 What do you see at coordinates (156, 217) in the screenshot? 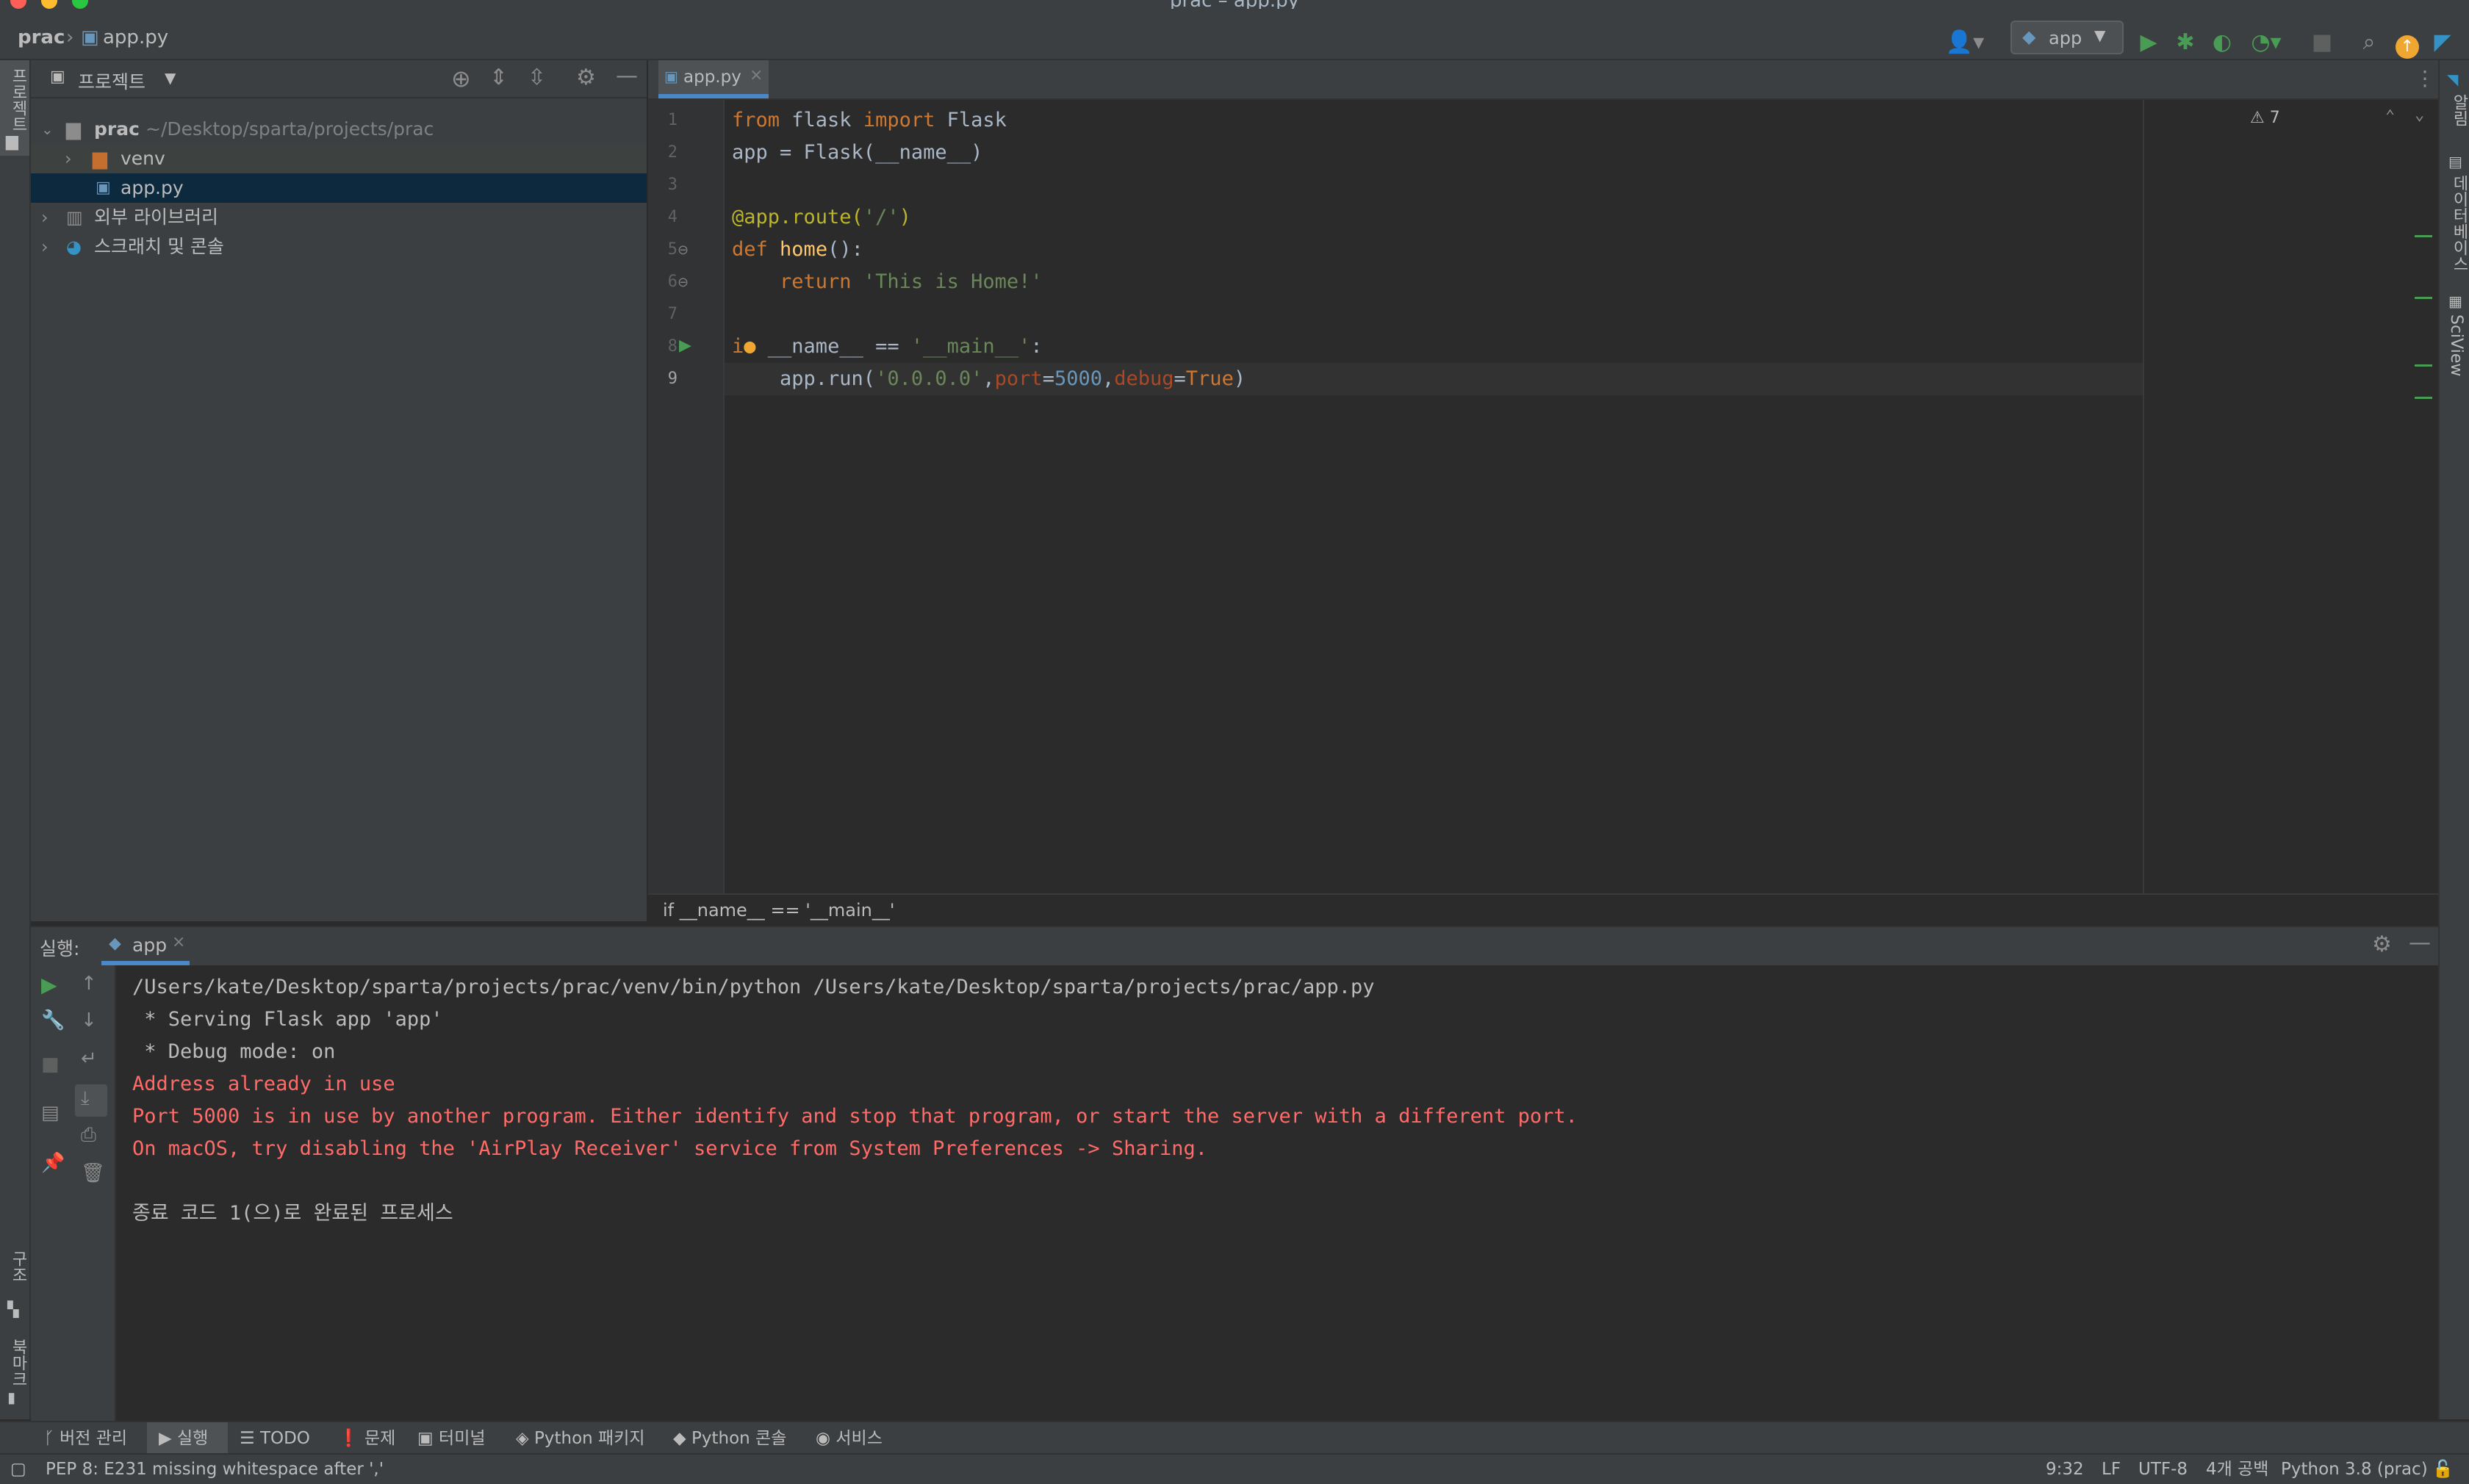
I see `tree-item-label: 외부 라이브러리` at bounding box center [156, 217].